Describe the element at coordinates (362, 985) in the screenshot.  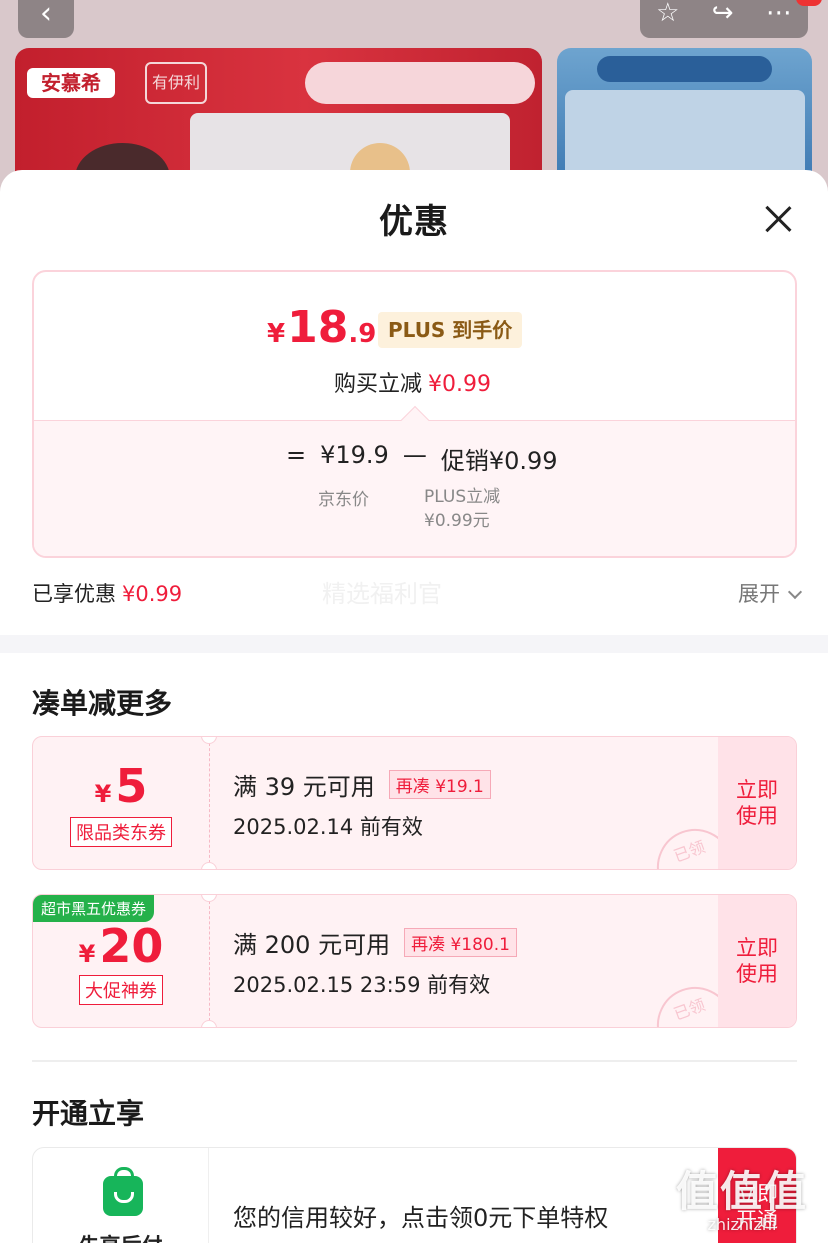
I see `coupon-validity: 2025.02.15 23:59 前有效` at that location.